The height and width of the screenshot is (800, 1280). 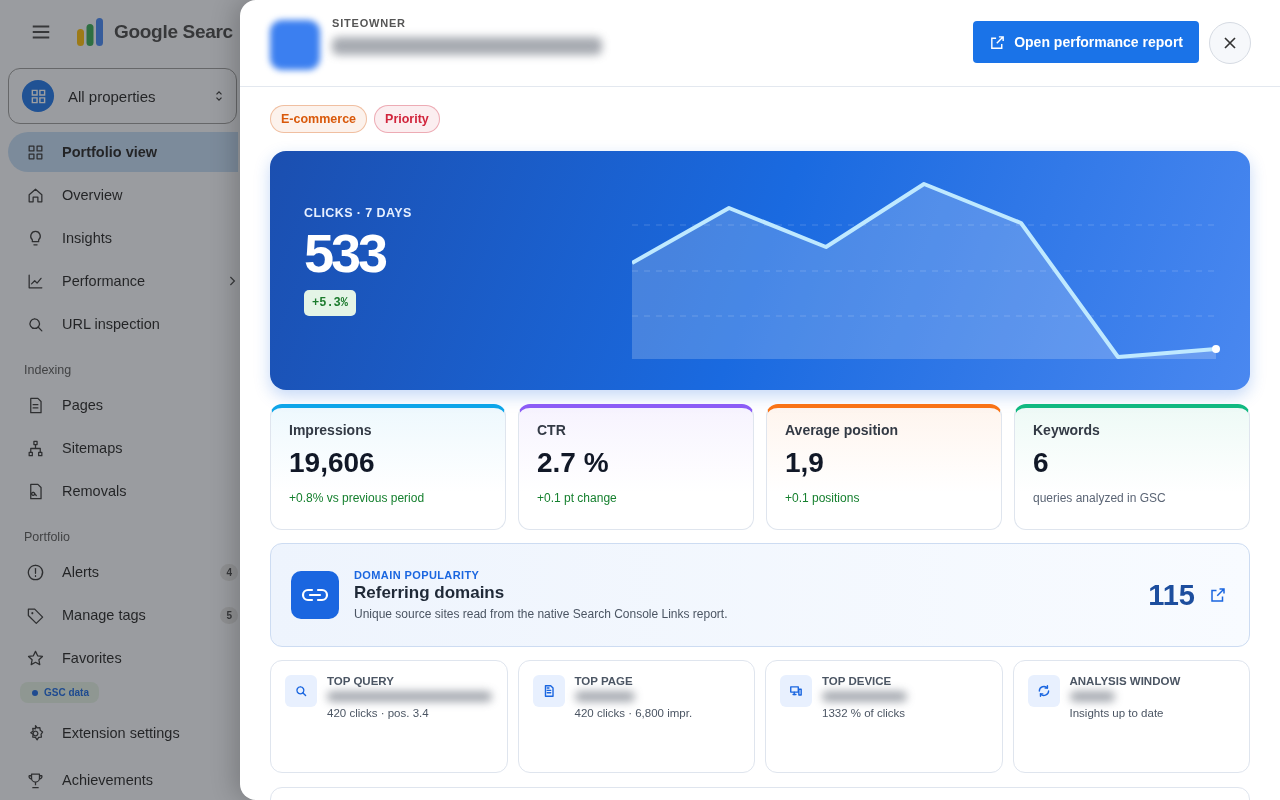 What do you see at coordinates (330, 302) in the screenshot?
I see `change-badge: +5.3%` at bounding box center [330, 302].